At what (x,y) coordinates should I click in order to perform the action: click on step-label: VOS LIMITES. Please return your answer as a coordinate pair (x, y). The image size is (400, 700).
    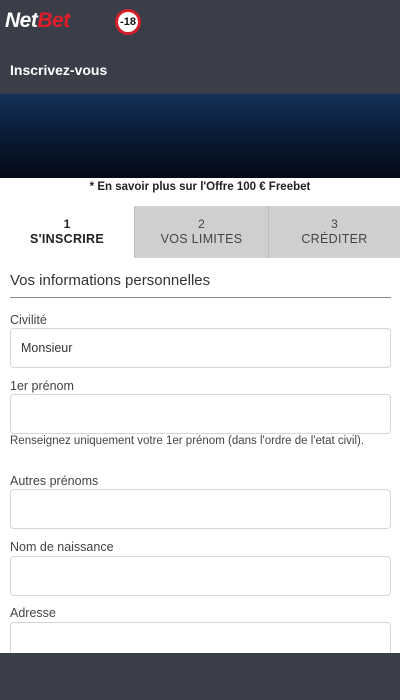
    Looking at the image, I should click on (201, 239).